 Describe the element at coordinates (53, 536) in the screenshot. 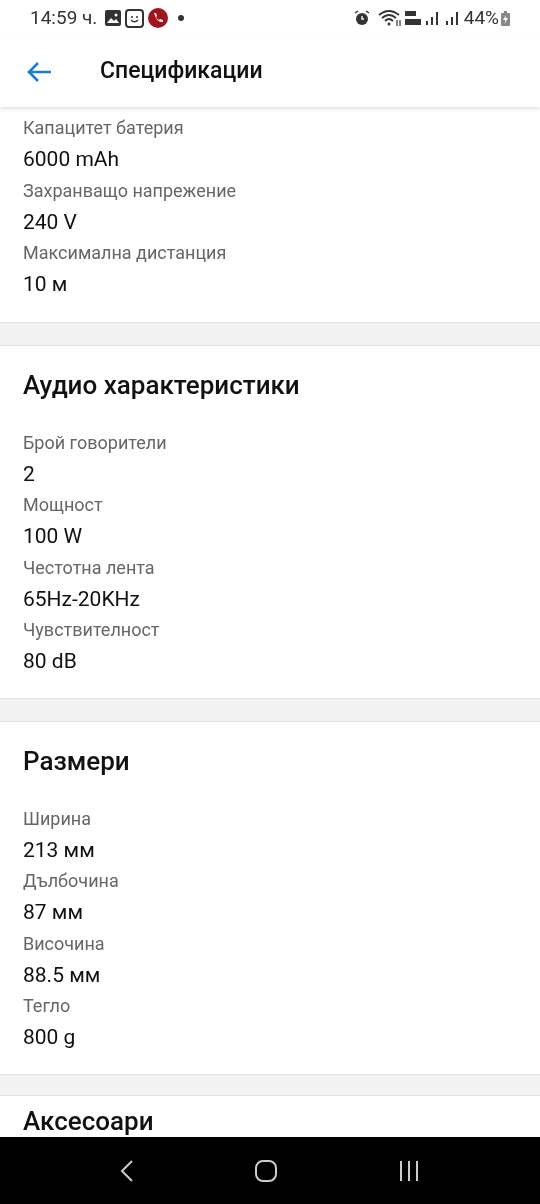

I see `spec-value: 100 W` at that location.